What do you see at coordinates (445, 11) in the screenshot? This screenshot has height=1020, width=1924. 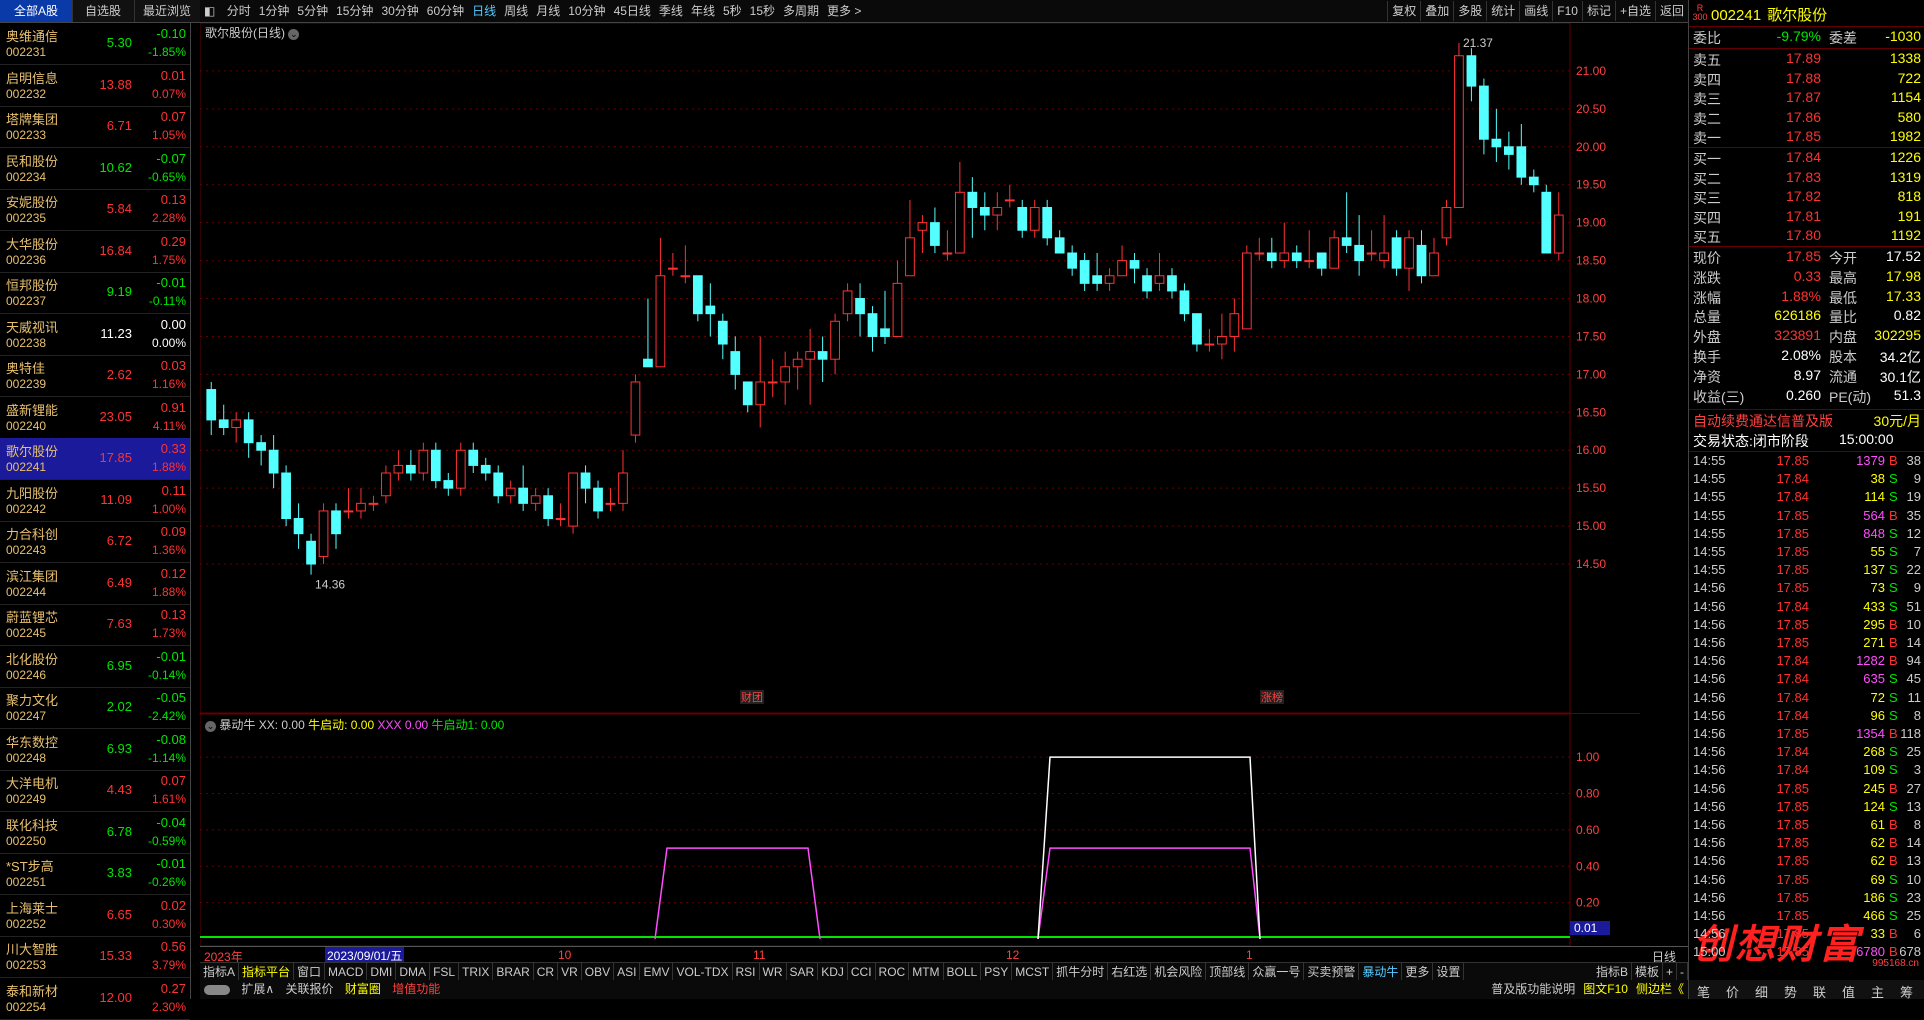 I see `period-tab-5: 60分钟` at bounding box center [445, 11].